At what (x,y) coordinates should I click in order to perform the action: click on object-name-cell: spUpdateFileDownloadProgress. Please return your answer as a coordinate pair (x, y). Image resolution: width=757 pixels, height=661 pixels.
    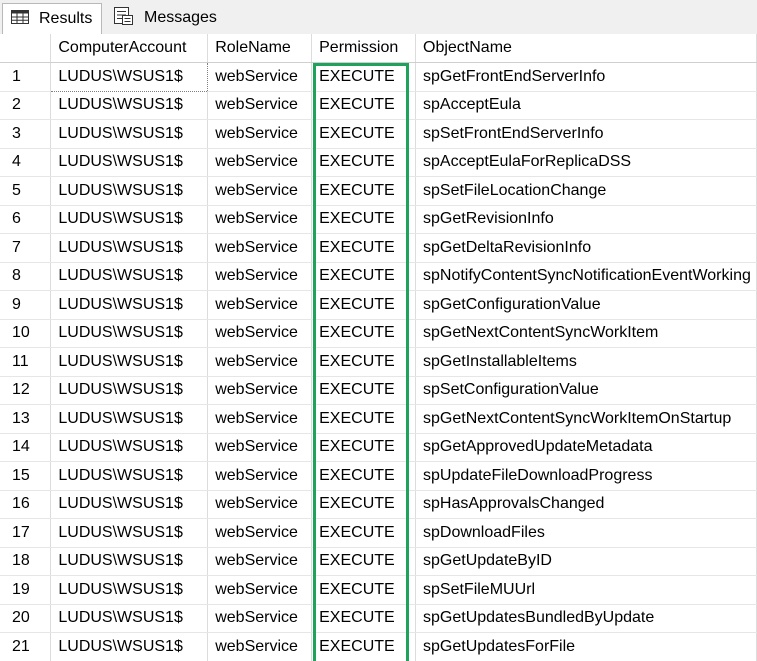
    Looking at the image, I should click on (586, 476).